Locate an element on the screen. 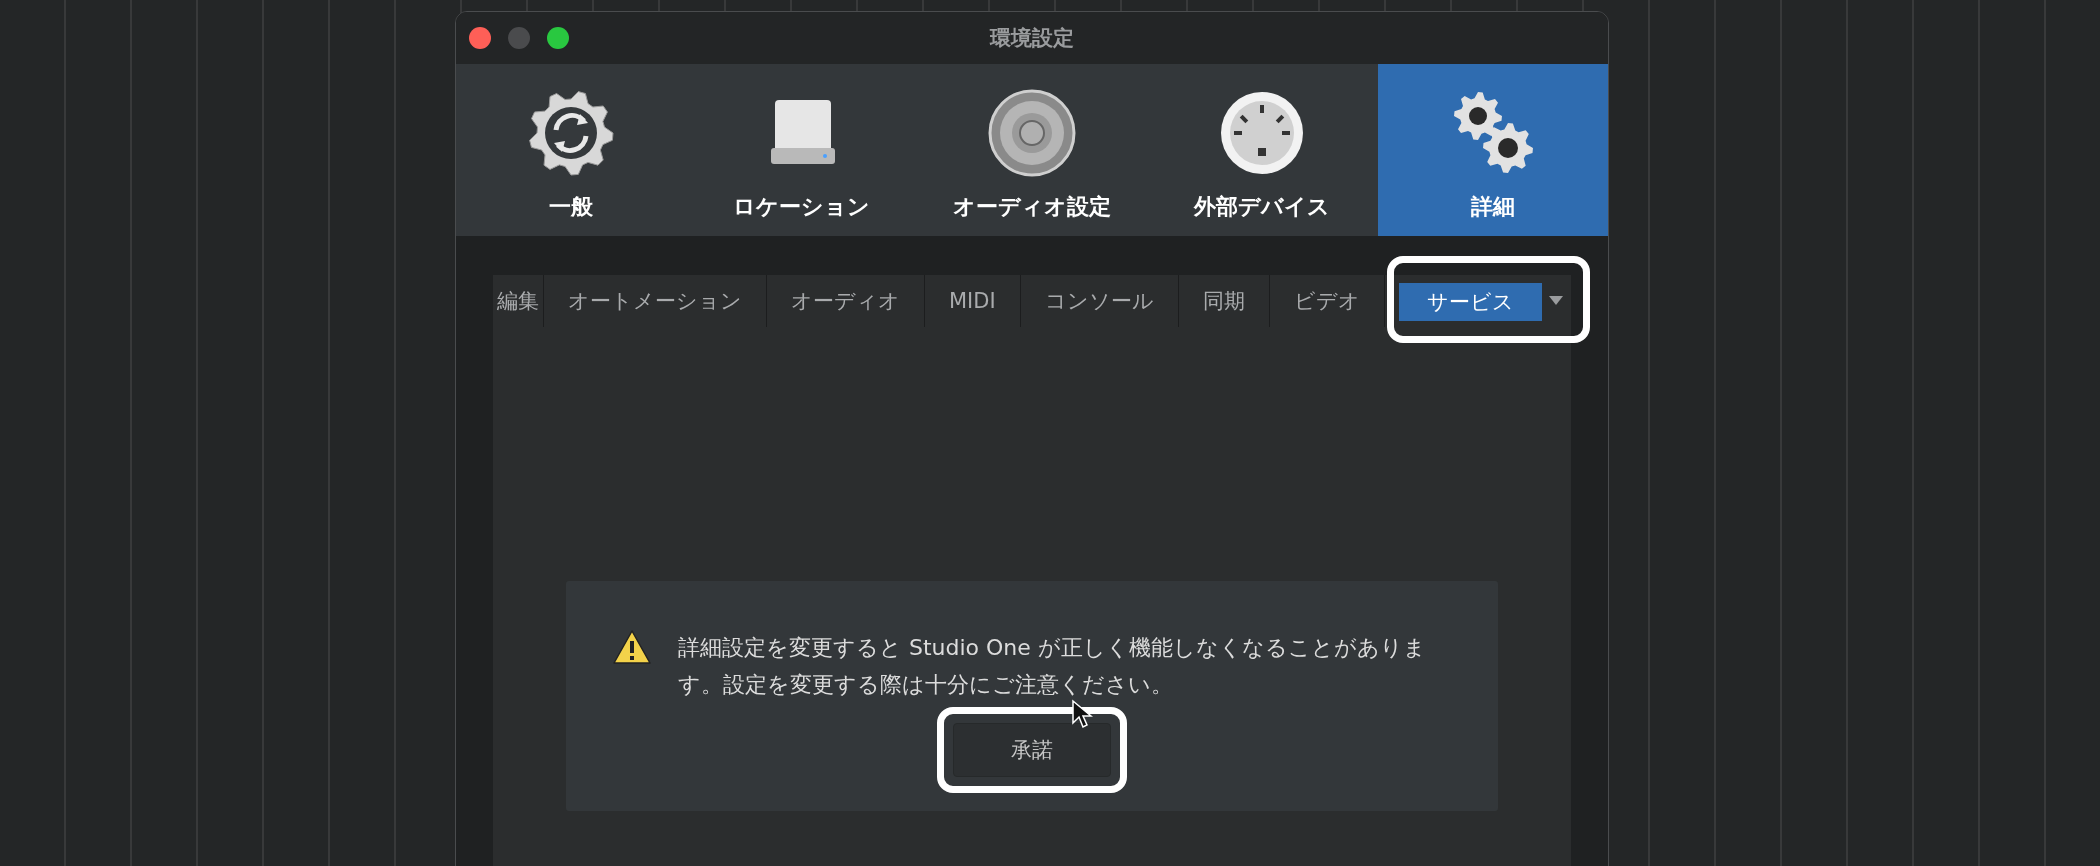  category-tab: 一般 is located at coordinates (571, 150).